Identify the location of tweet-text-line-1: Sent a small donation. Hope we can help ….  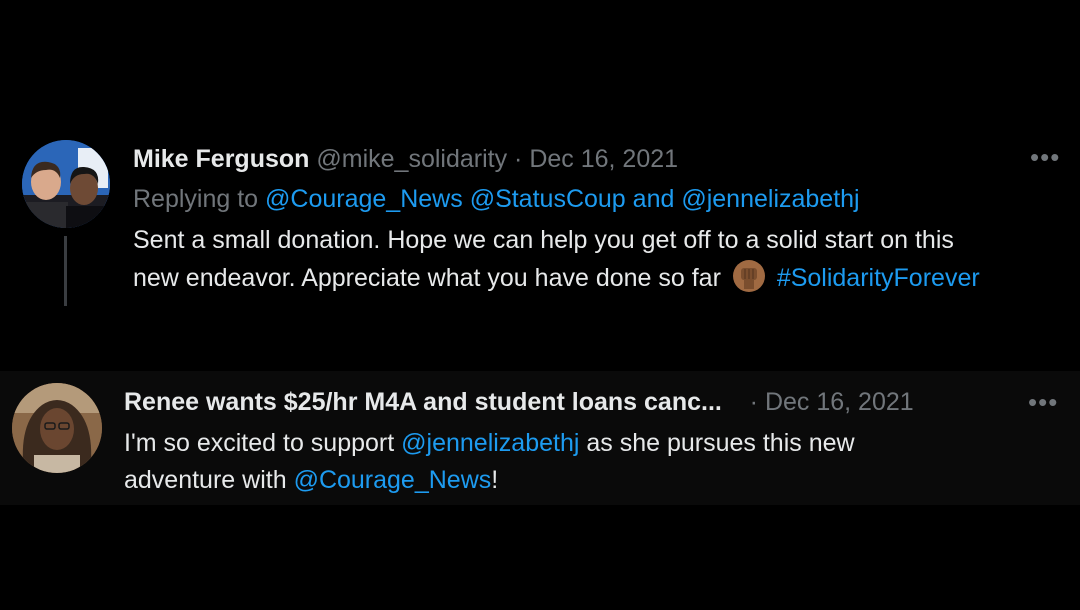
(543, 240).